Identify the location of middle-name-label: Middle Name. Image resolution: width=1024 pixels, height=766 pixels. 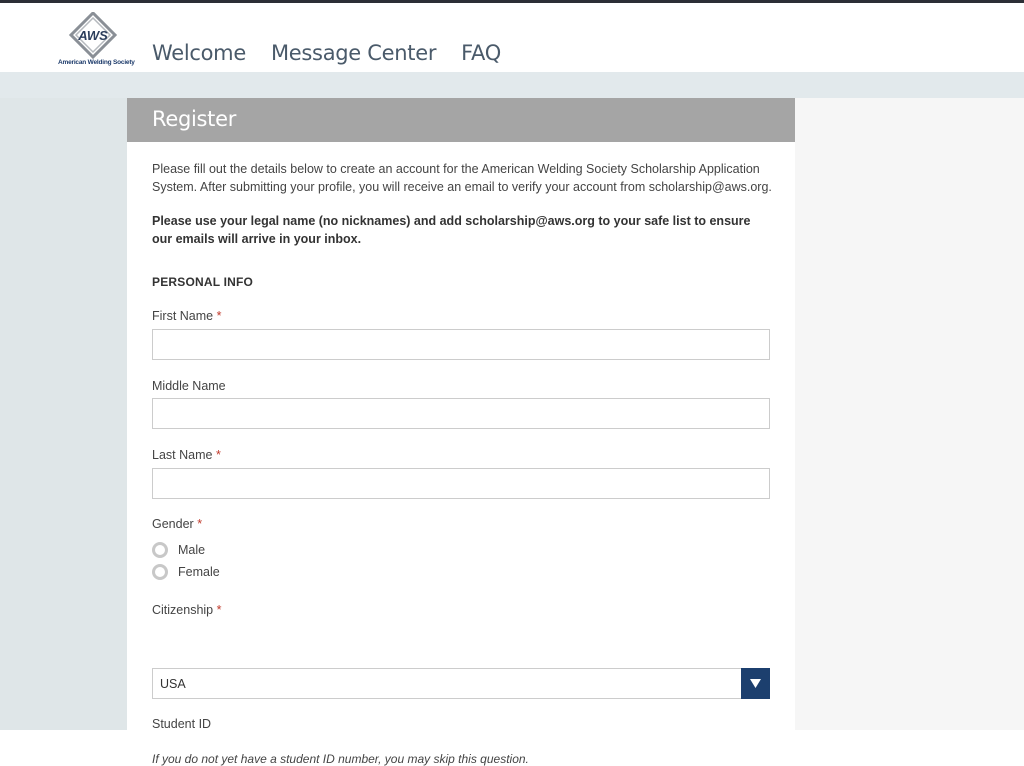
(189, 386).